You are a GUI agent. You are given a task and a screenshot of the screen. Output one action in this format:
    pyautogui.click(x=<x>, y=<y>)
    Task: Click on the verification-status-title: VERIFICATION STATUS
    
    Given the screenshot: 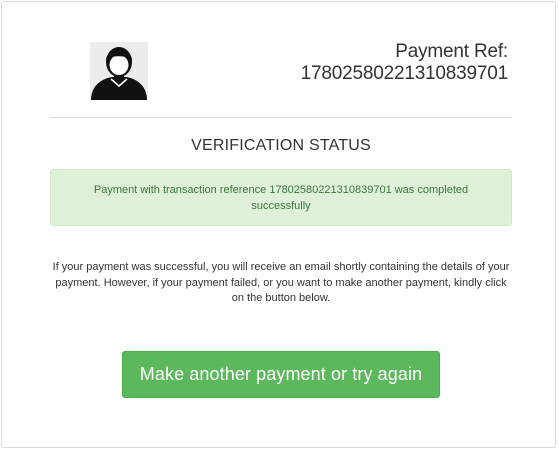 What is the action you would take?
    pyautogui.click(x=281, y=145)
    